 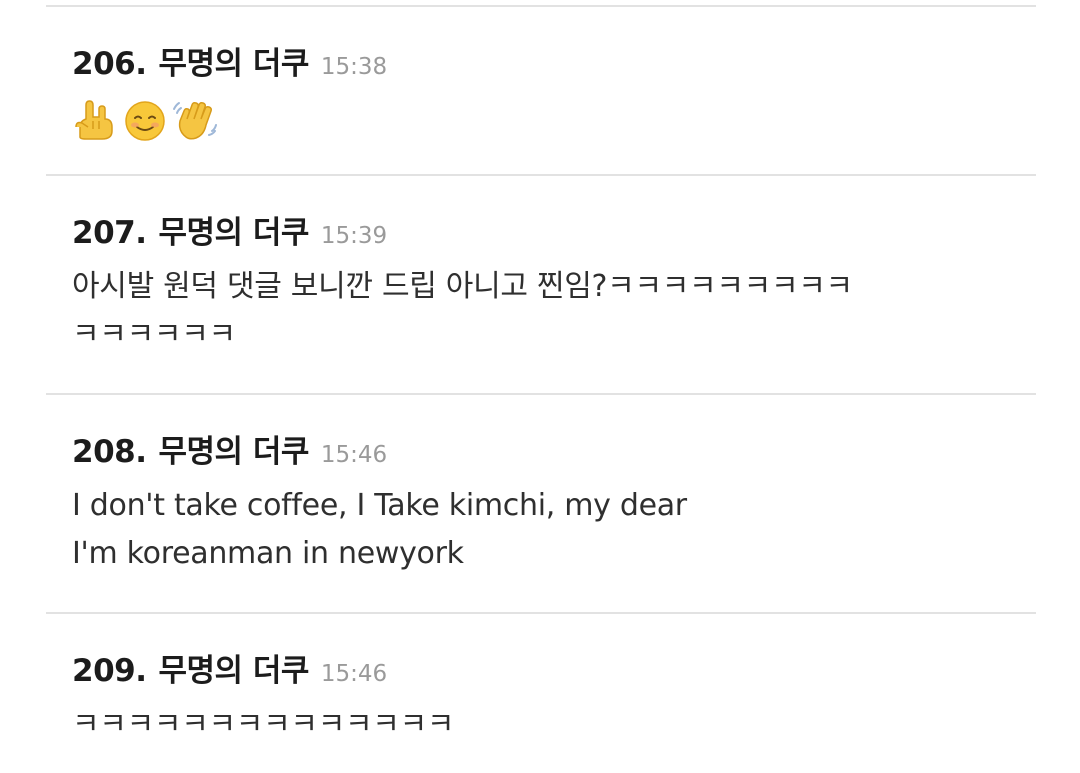 What do you see at coordinates (109, 64) in the screenshot?
I see `comment-number: 206.` at bounding box center [109, 64].